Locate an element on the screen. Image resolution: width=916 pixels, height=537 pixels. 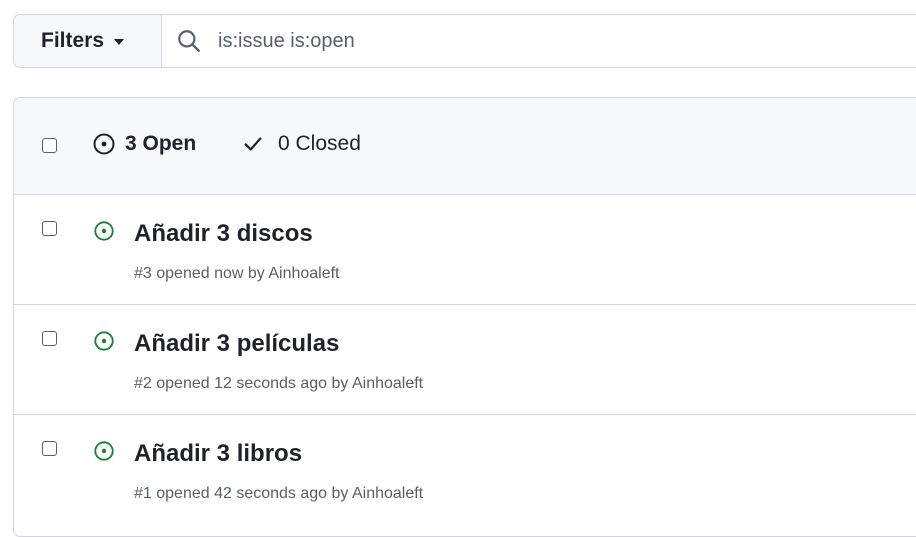
search-area is located at coordinates (539, 41).